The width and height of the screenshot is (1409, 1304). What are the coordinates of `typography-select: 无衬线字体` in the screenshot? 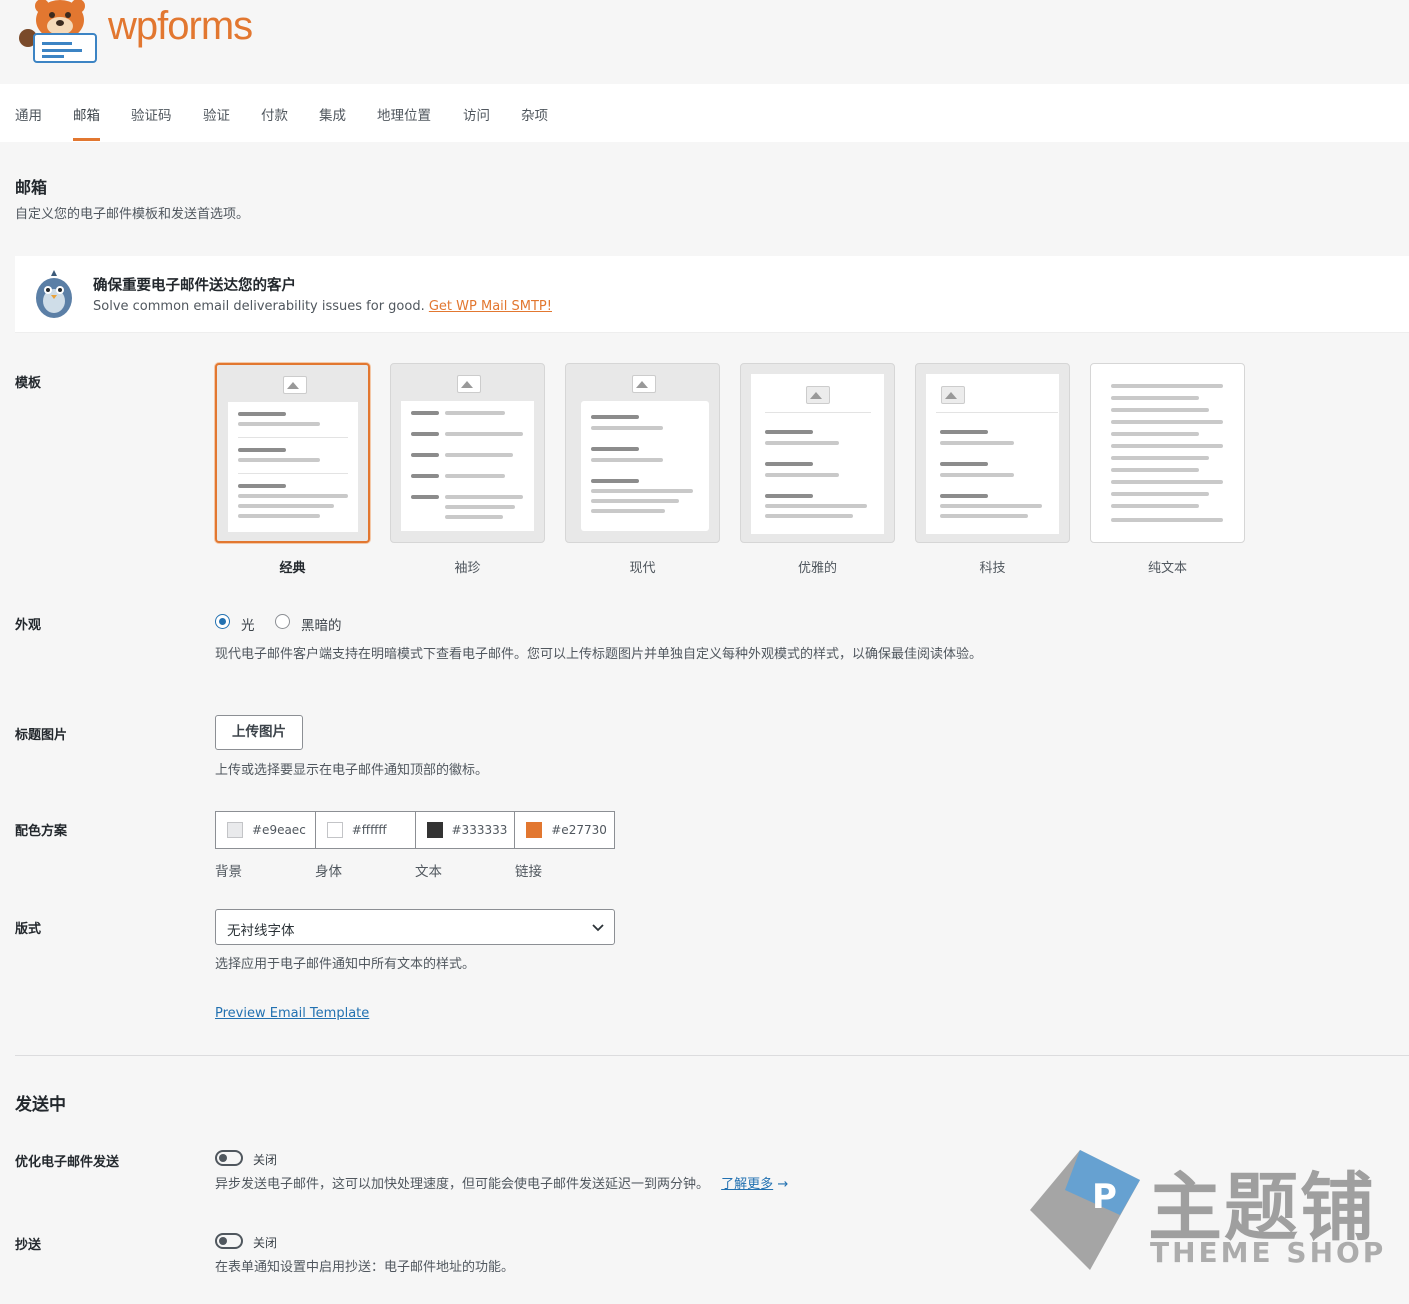 It's located at (415, 927).